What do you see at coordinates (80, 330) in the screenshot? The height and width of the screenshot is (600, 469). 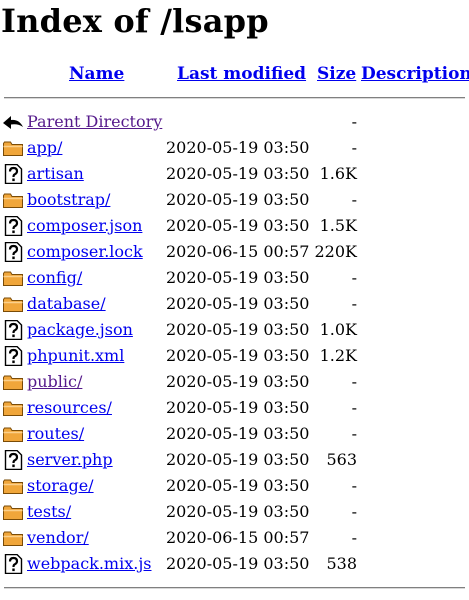 I see `entry-link: package.json` at bounding box center [80, 330].